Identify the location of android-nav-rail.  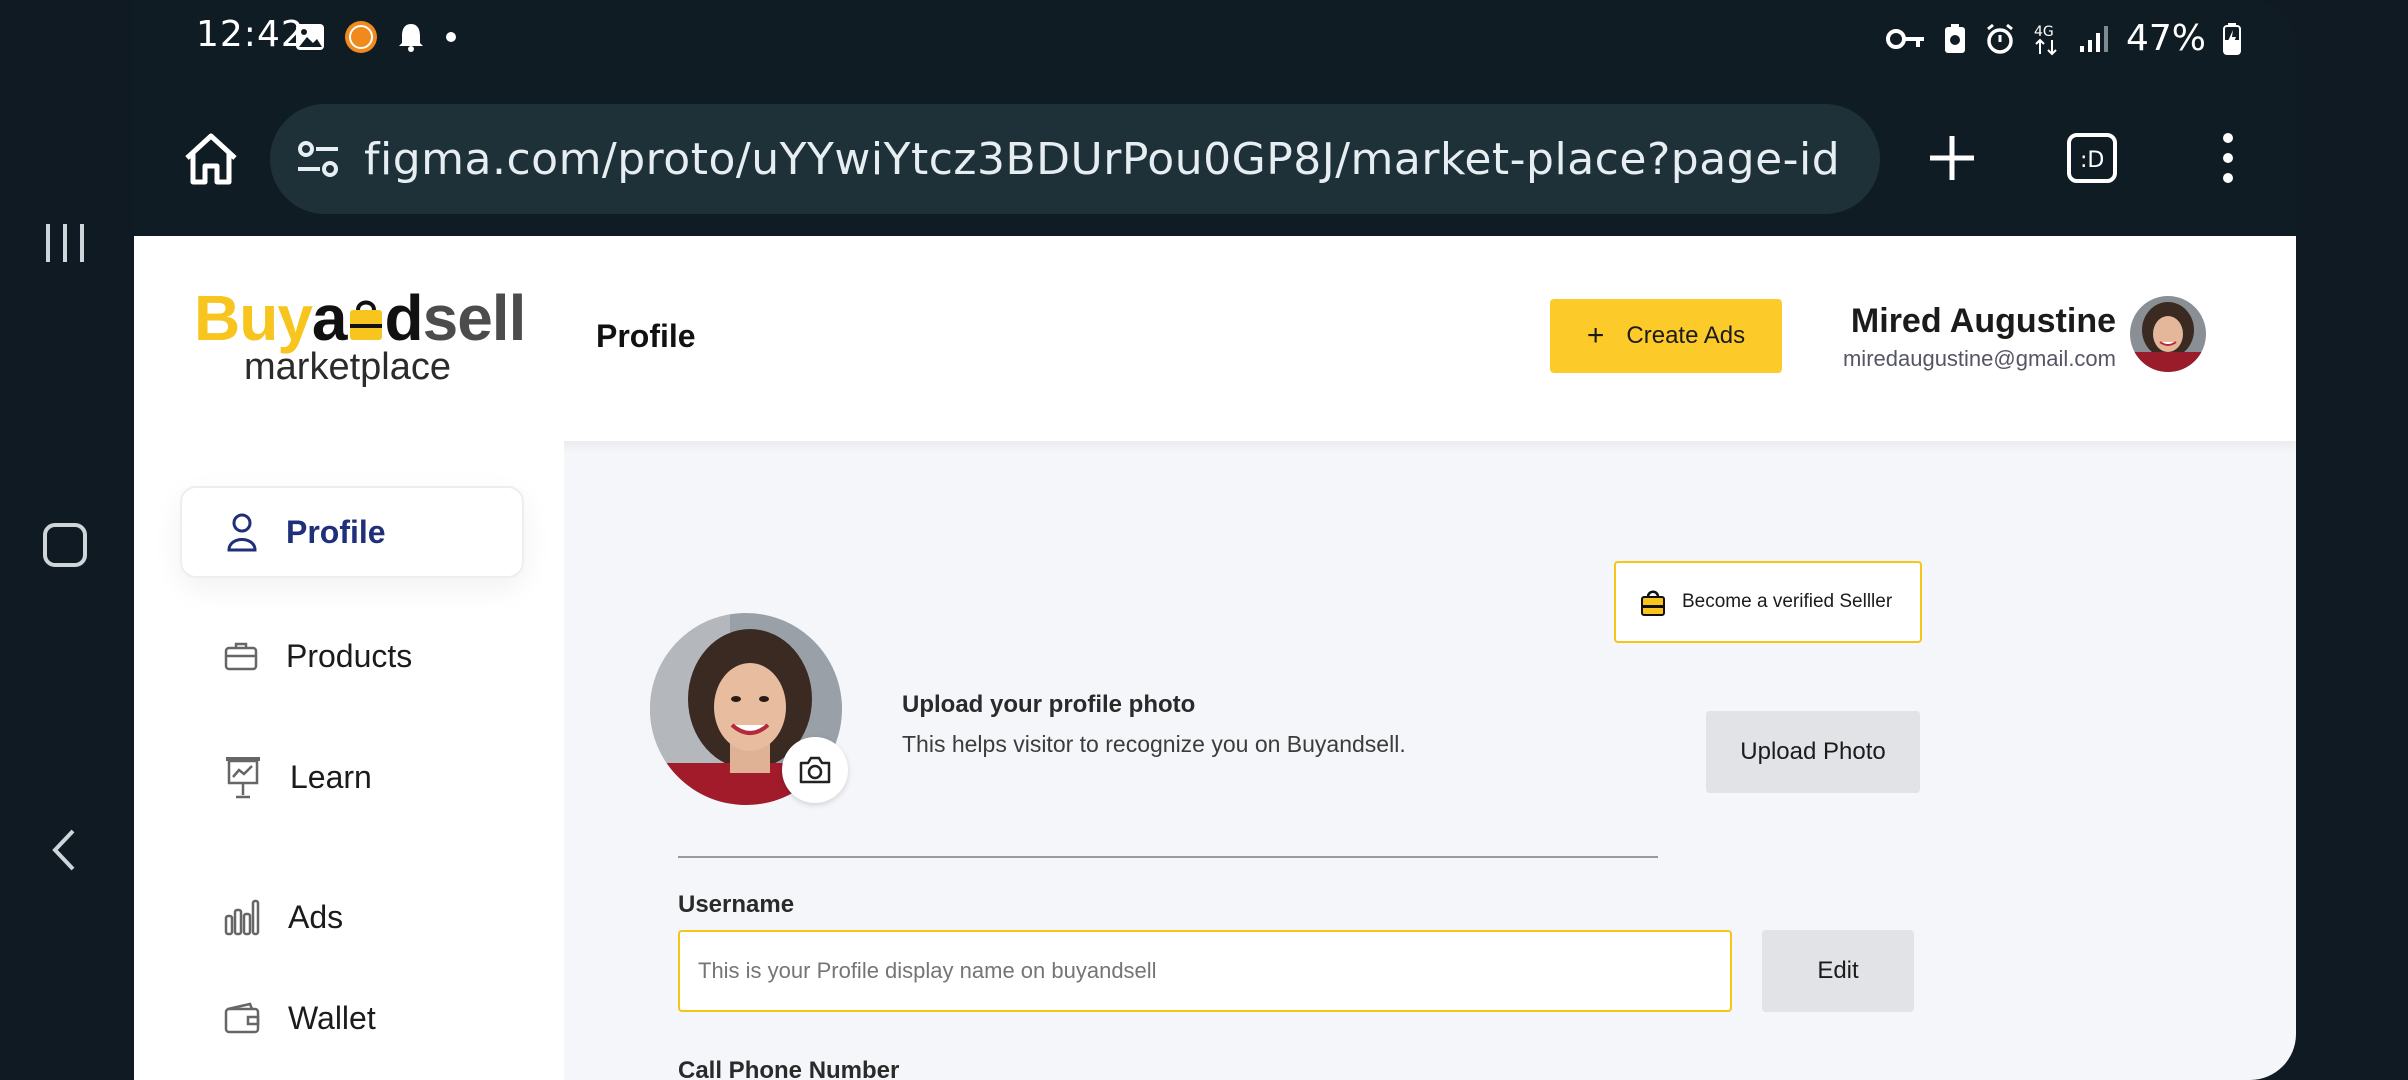
(67, 540).